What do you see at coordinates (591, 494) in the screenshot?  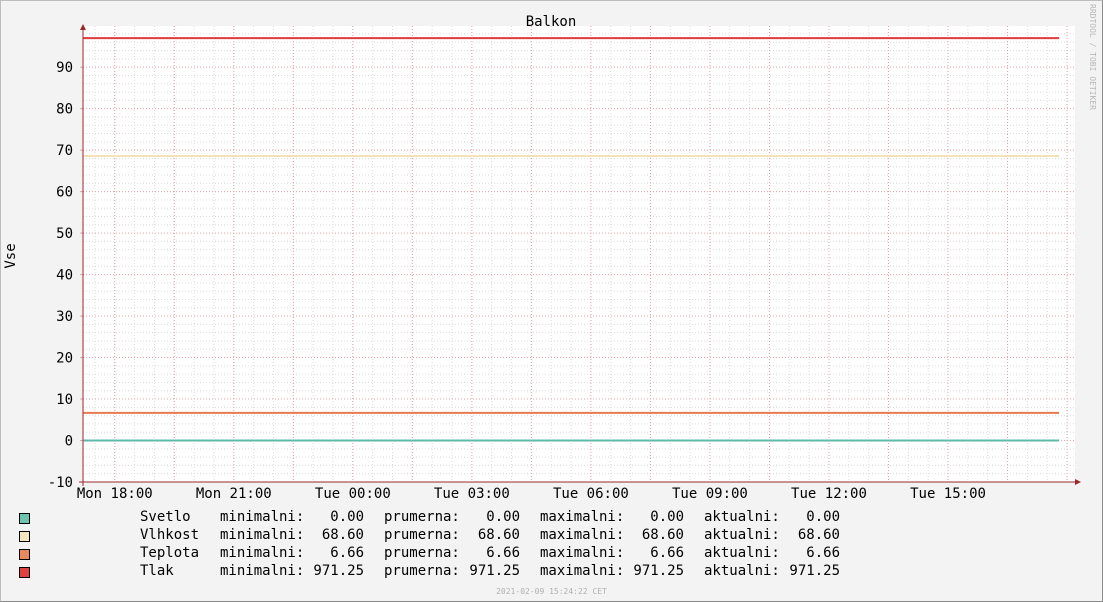 I see `x-tick-label: Tue 06:00` at bounding box center [591, 494].